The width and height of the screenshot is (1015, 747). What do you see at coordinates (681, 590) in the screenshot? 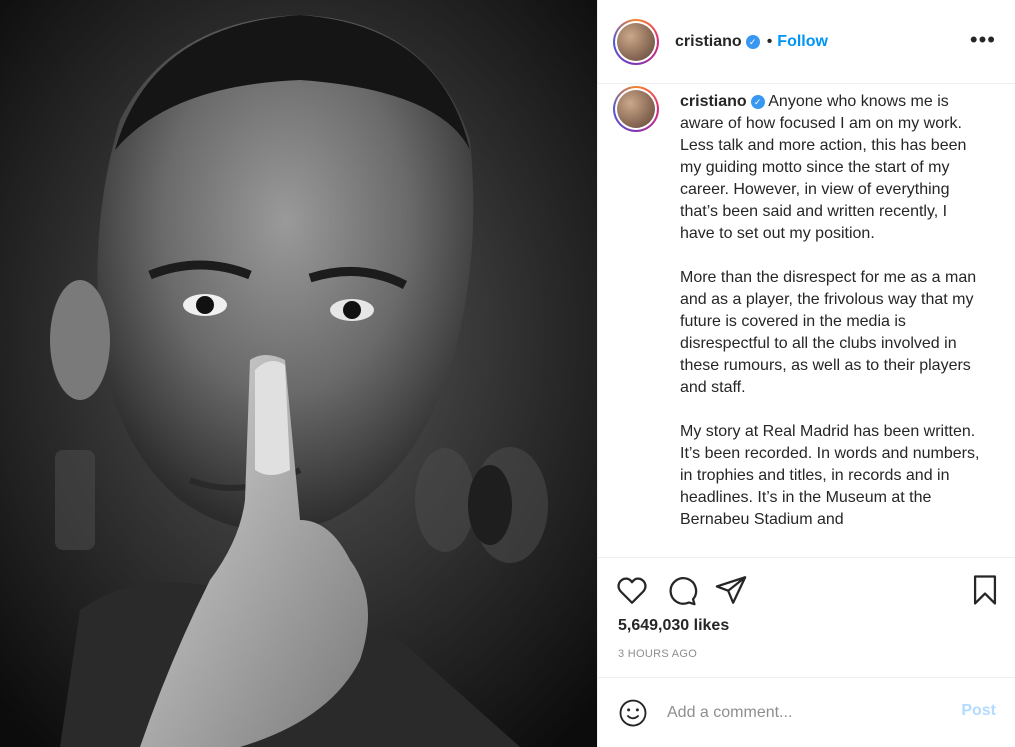
I see `comment-bubble-icon` at bounding box center [681, 590].